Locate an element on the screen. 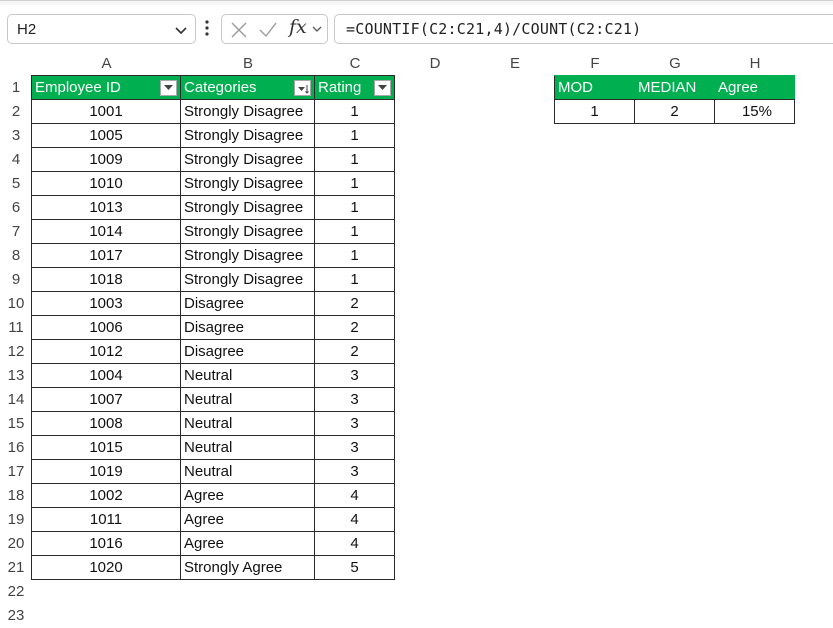  column-header-a: A is located at coordinates (106, 64).